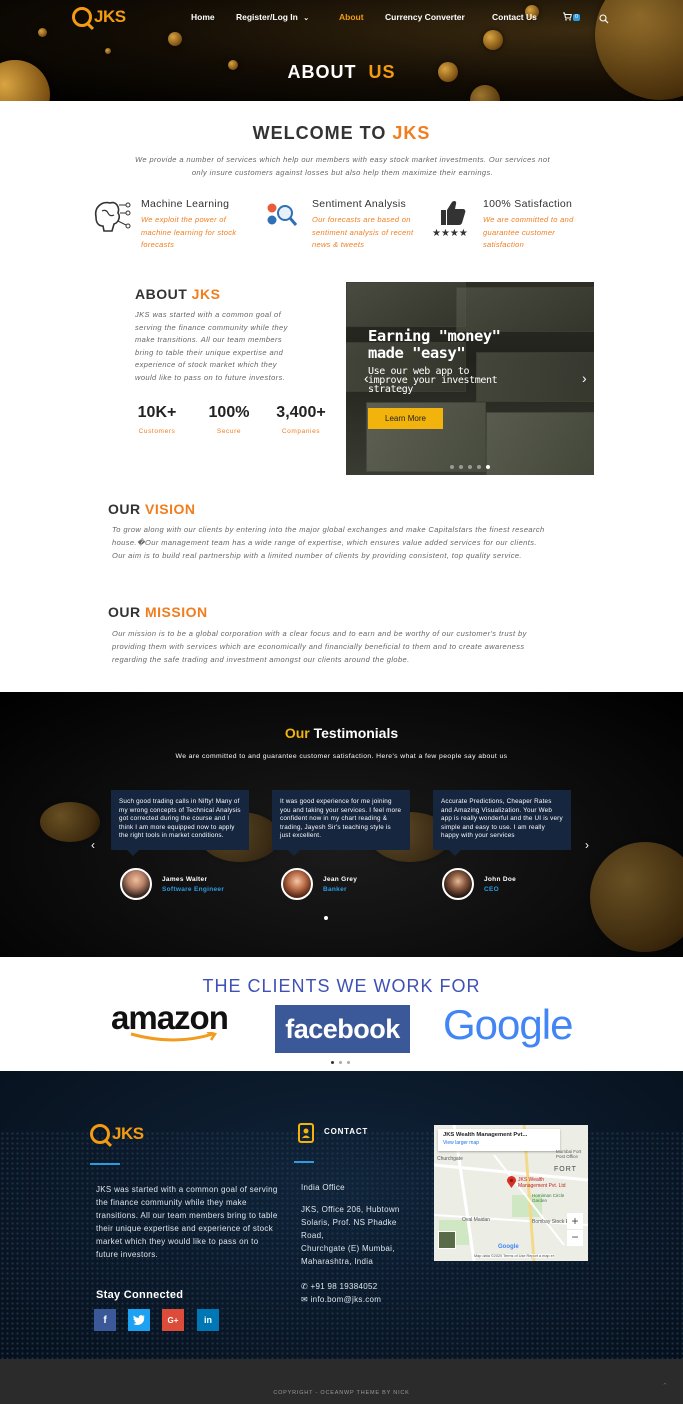 This screenshot has height=1404, width=683. I want to click on address-line: Solaris, Prof. NS Phadke, so click(349, 1222).